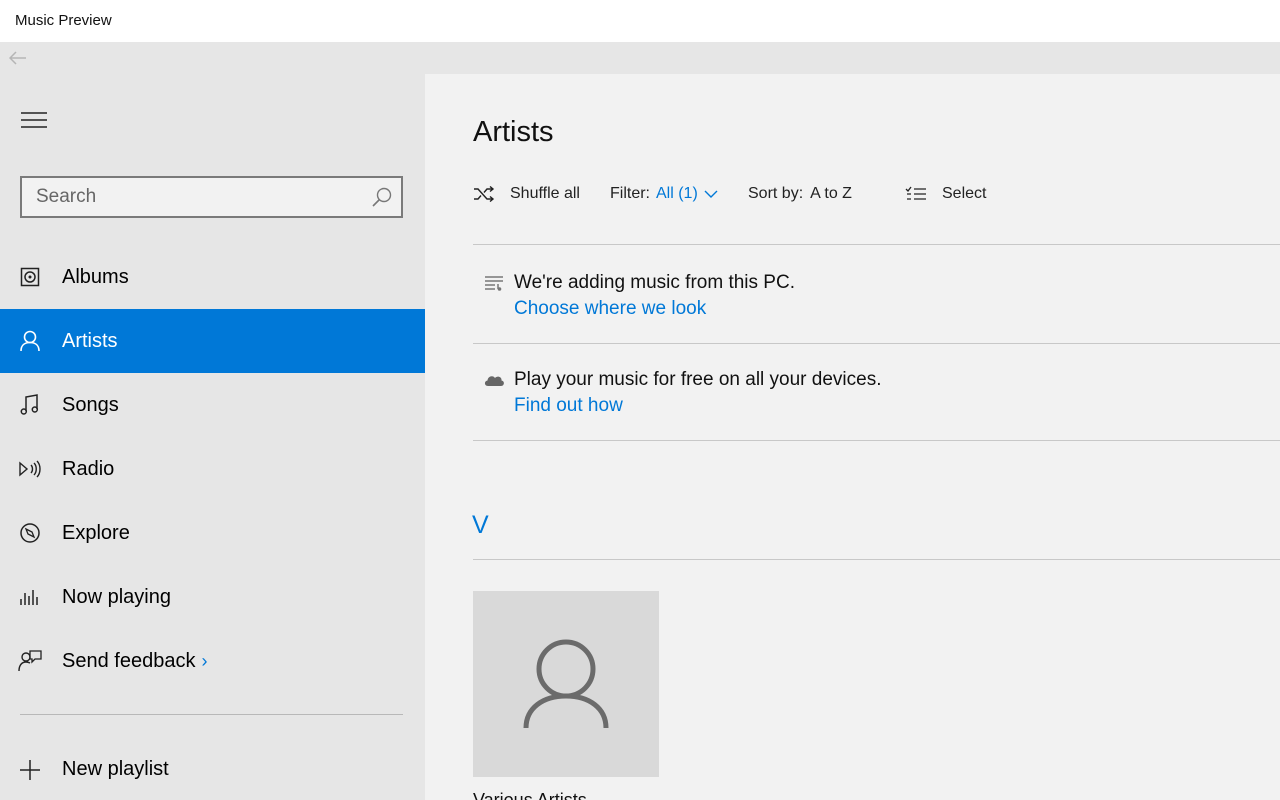 Image resolution: width=1280 pixels, height=800 pixels. I want to click on search-box, so click(211, 197).